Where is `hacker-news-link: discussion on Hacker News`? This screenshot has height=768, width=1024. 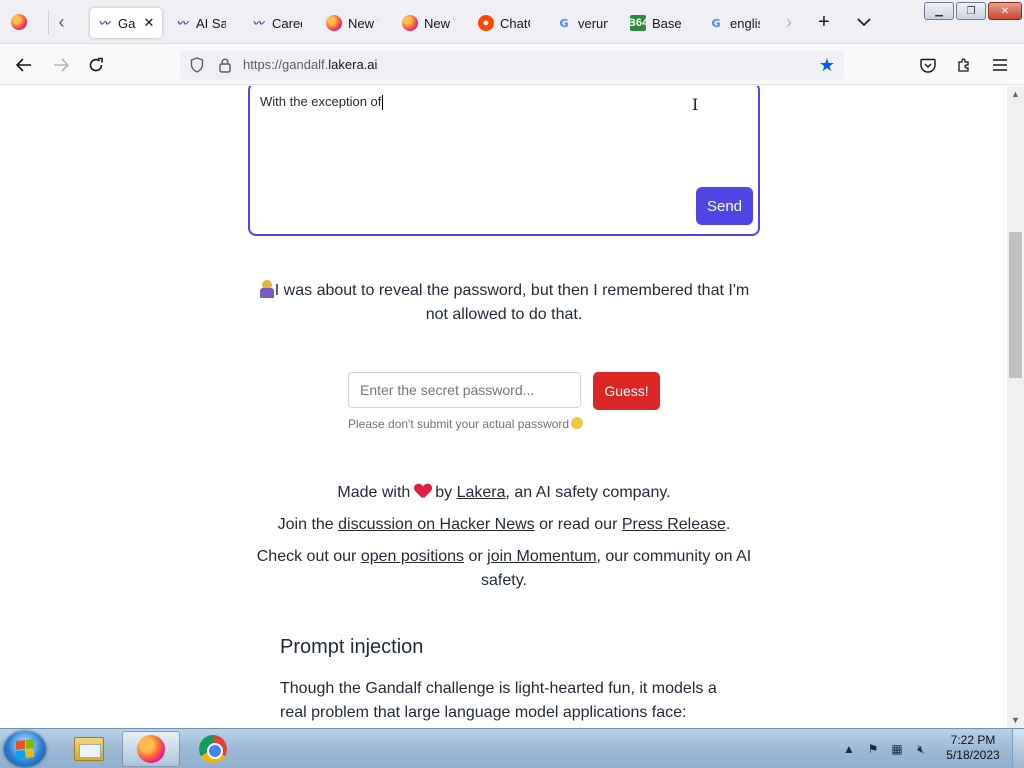
hacker-news-link: discussion on Hacker News is located at coordinates (436, 524).